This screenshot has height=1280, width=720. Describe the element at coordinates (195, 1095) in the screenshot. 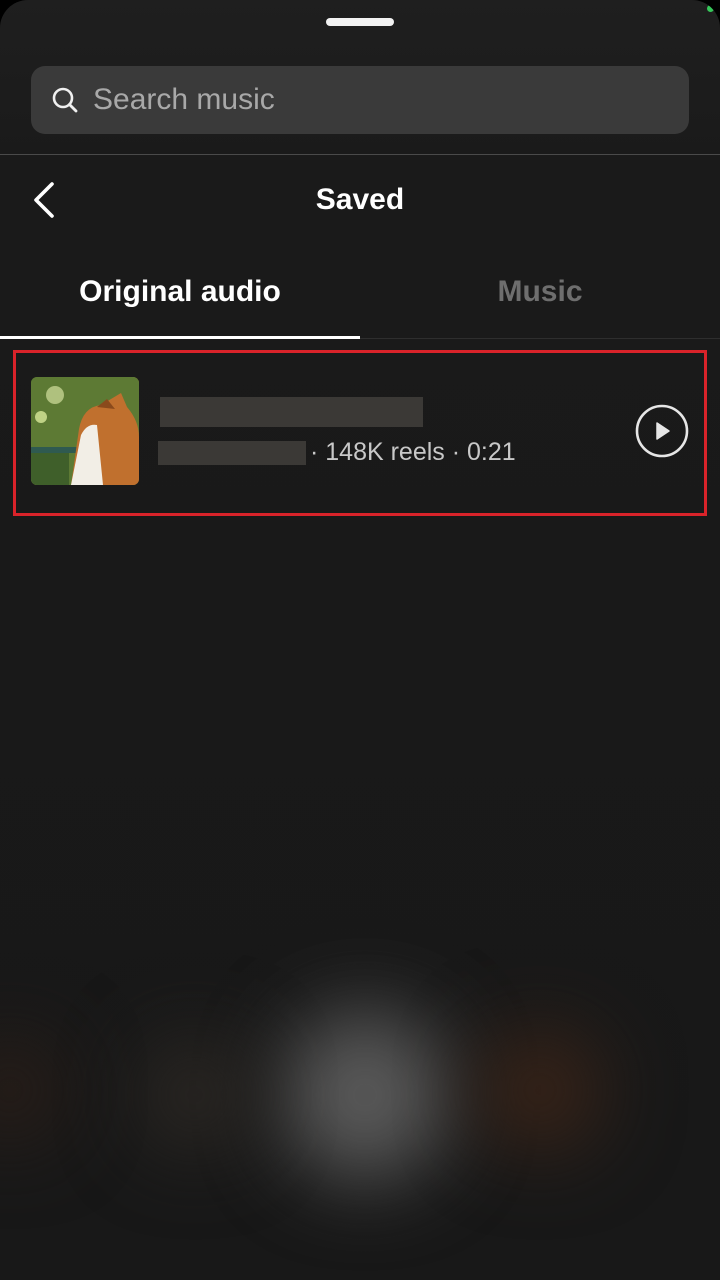

I see `background-blur-left` at that location.